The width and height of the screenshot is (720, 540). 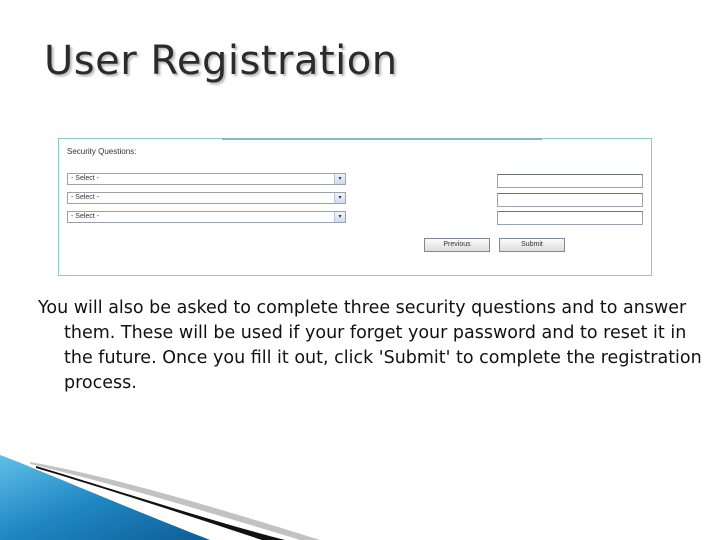 What do you see at coordinates (105, 497) in the screenshot?
I see `blue-swoosh` at bounding box center [105, 497].